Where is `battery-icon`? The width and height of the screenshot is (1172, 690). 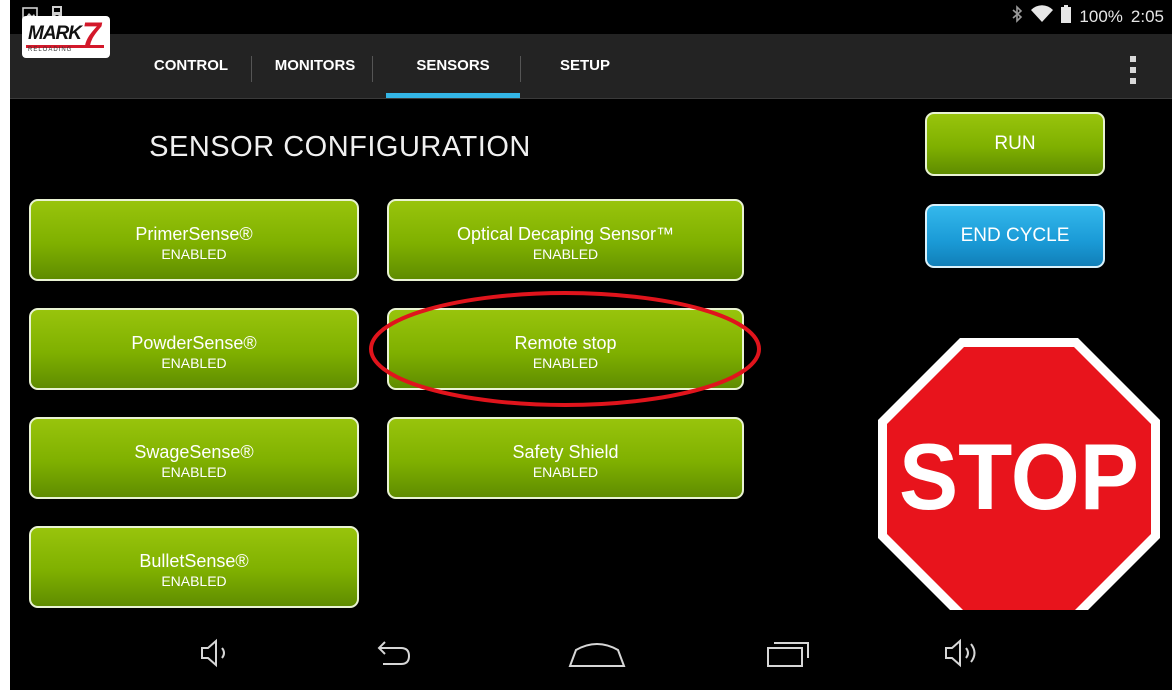 battery-icon is located at coordinates (1066, 17).